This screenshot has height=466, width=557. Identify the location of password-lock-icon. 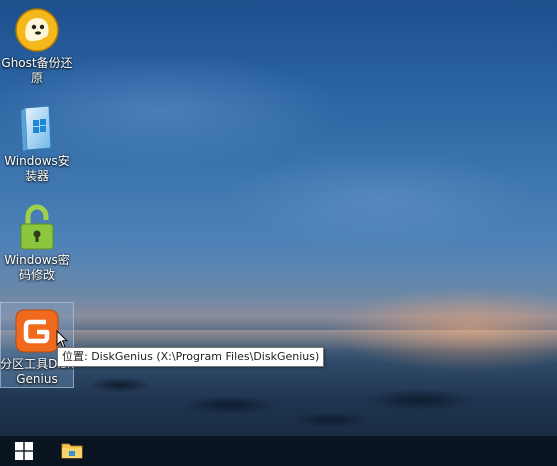
(37, 227).